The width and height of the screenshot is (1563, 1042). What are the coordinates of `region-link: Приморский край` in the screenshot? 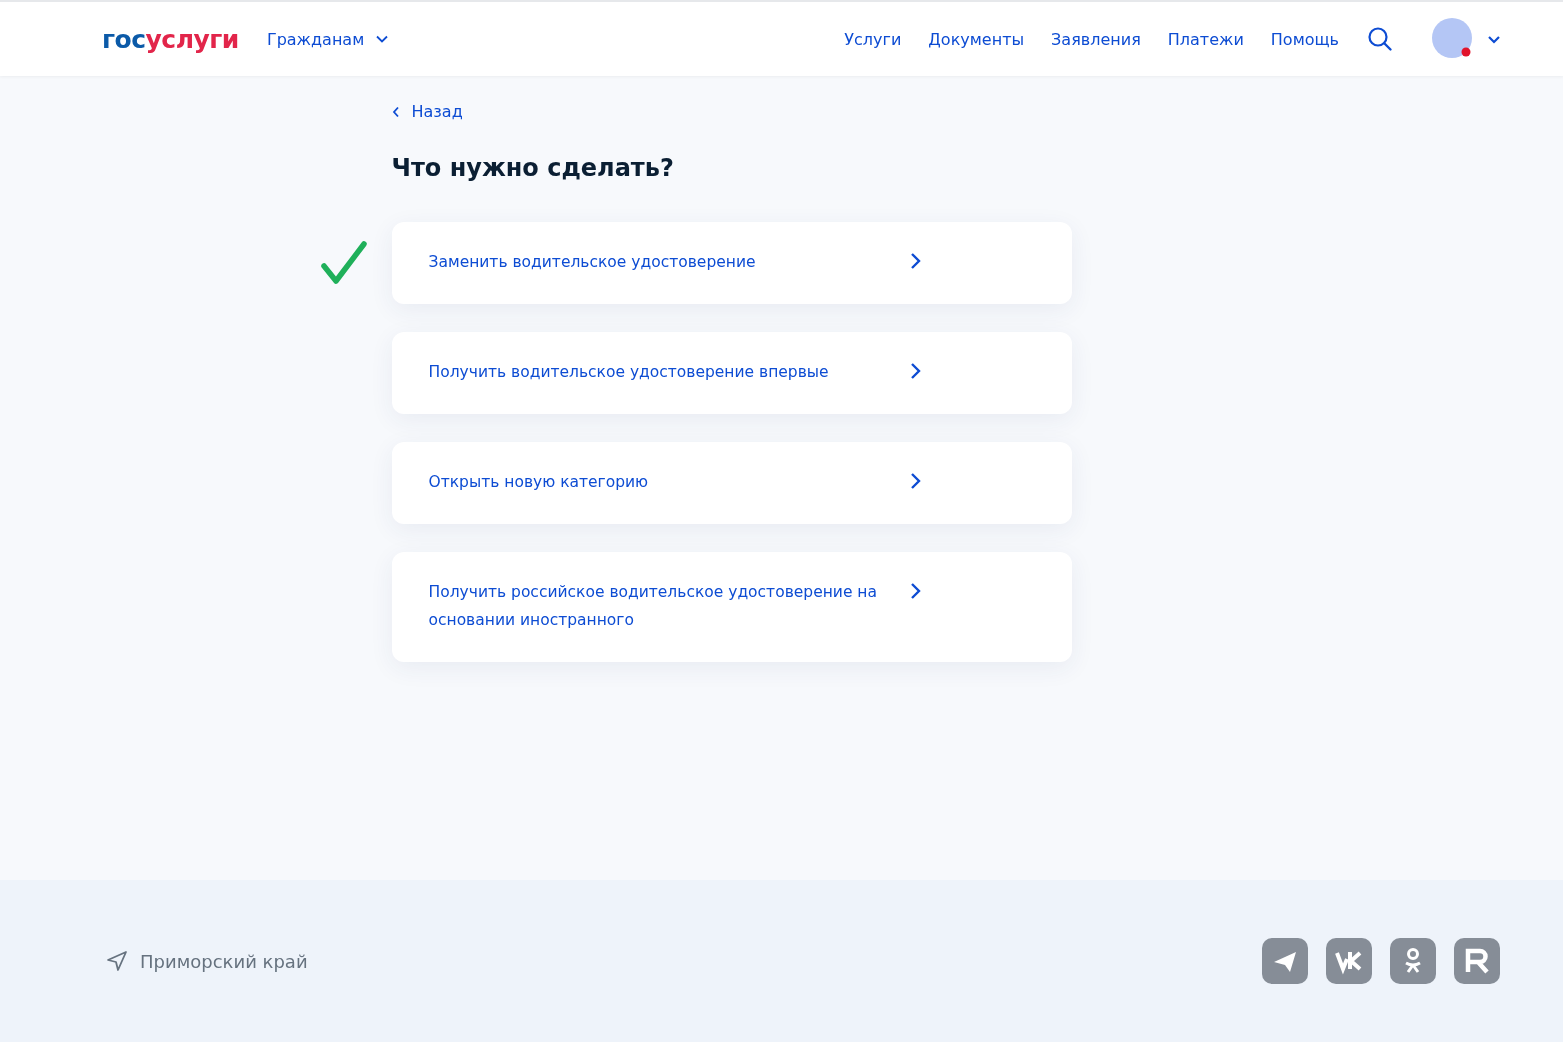 It's located at (224, 961).